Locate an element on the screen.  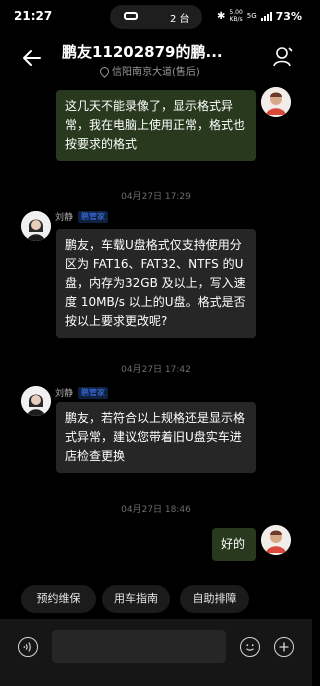
connected-devices-pill: 2 台 is located at coordinates (156, 17).